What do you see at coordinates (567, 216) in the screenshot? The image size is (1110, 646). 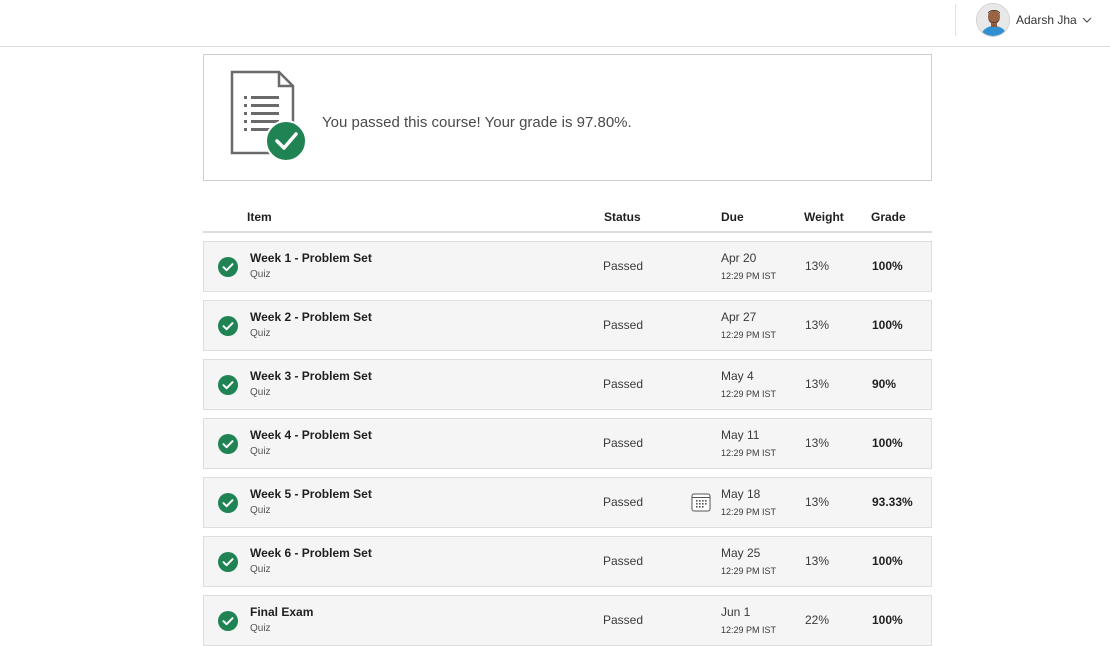 I see `grades-table-header: Item Status Due Weight Grade` at bounding box center [567, 216].